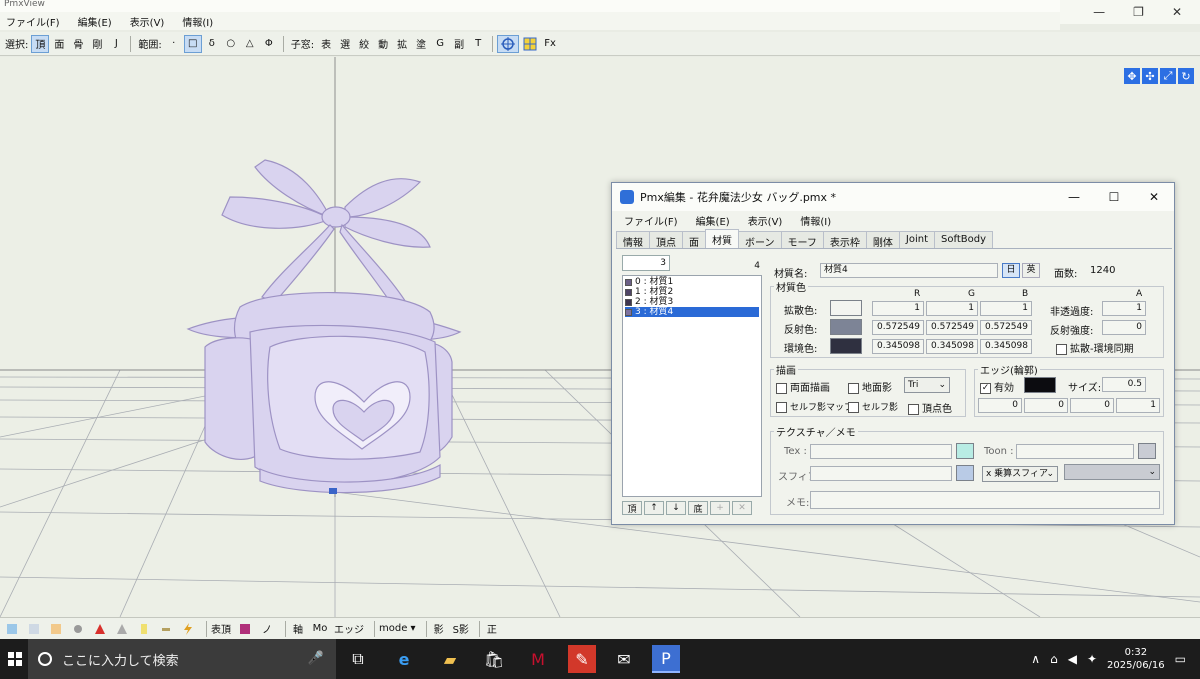  What do you see at coordinates (781, 407) in the screenshot?
I see `self-shadow-map-check-box` at bounding box center [781, 407].